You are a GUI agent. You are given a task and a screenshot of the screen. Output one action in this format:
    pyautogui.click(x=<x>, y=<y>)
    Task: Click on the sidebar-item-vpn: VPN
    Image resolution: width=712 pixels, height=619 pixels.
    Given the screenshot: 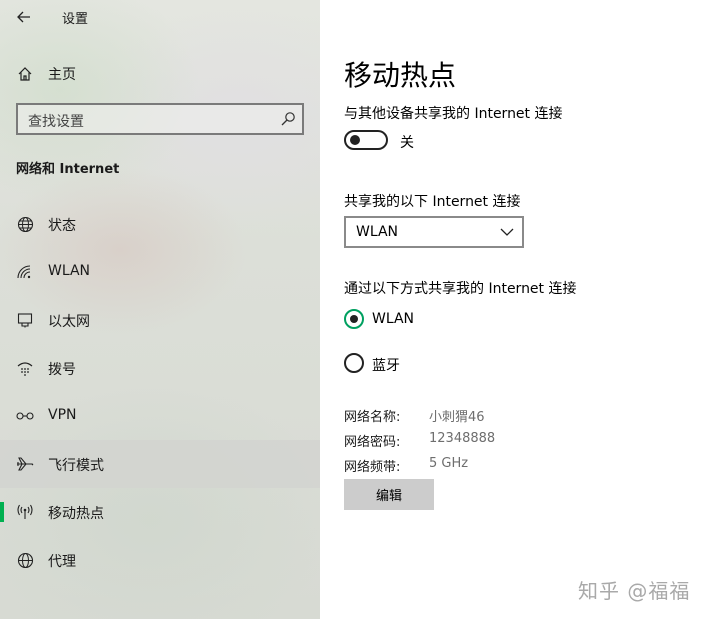 What is the action you would take?
    pyautogui.click(x=160, y=416)
    